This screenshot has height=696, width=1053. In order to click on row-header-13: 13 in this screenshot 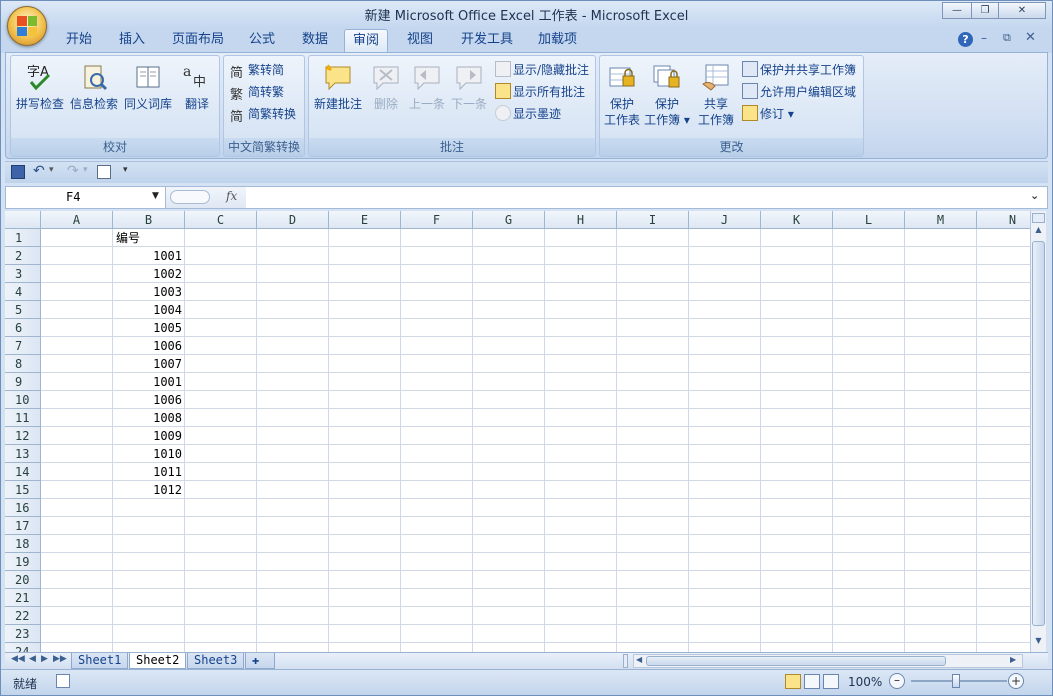, I will do `click(23, 454)`.